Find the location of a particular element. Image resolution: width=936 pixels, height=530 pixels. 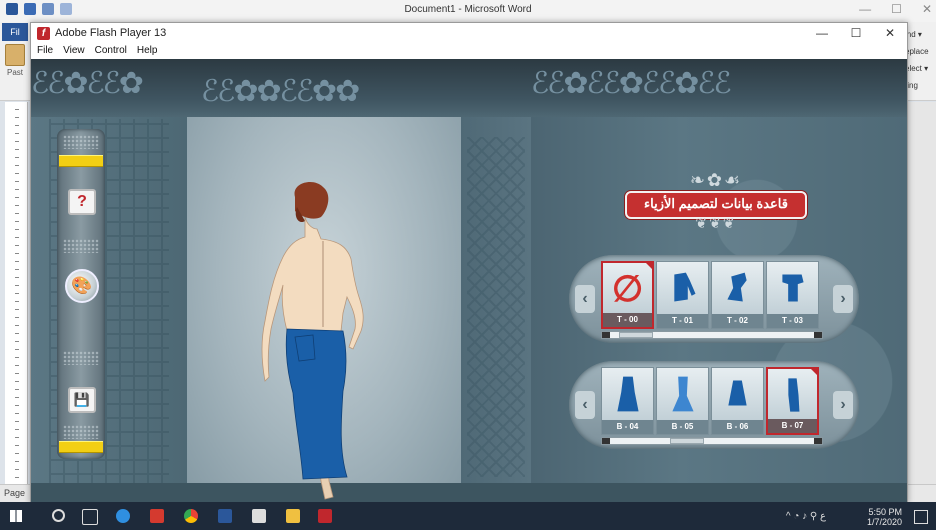

word-paste-button: Past is located at coordinates (15, 59).